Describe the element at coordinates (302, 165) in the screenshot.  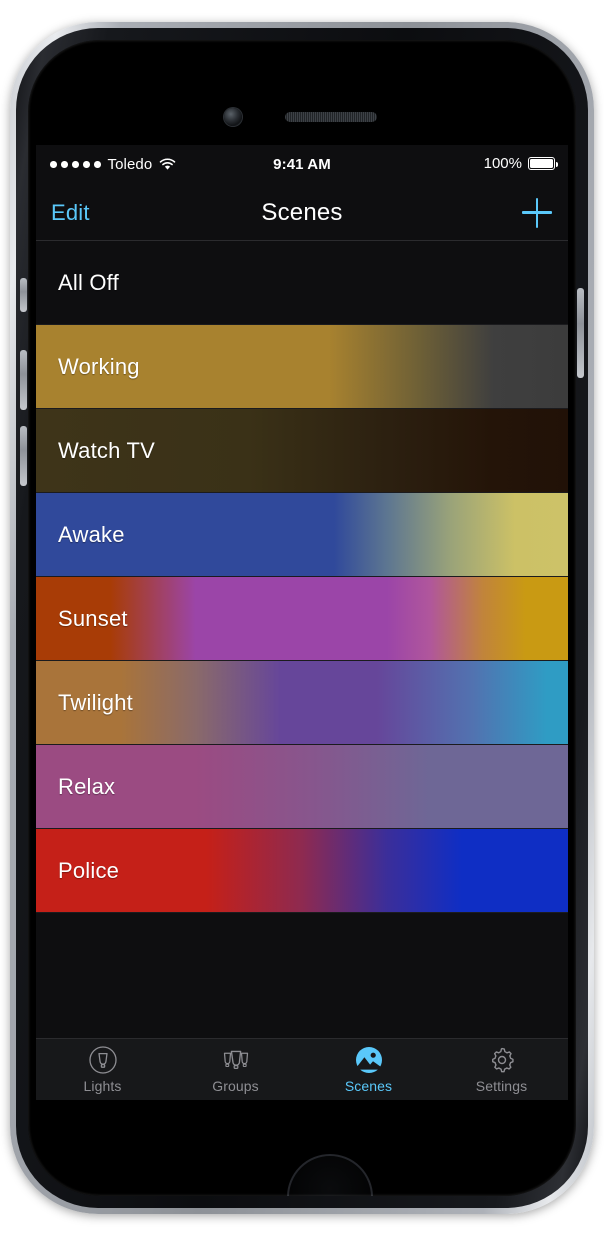
I see `status-bar: Toledo 9:41 AM 100%` at that location.